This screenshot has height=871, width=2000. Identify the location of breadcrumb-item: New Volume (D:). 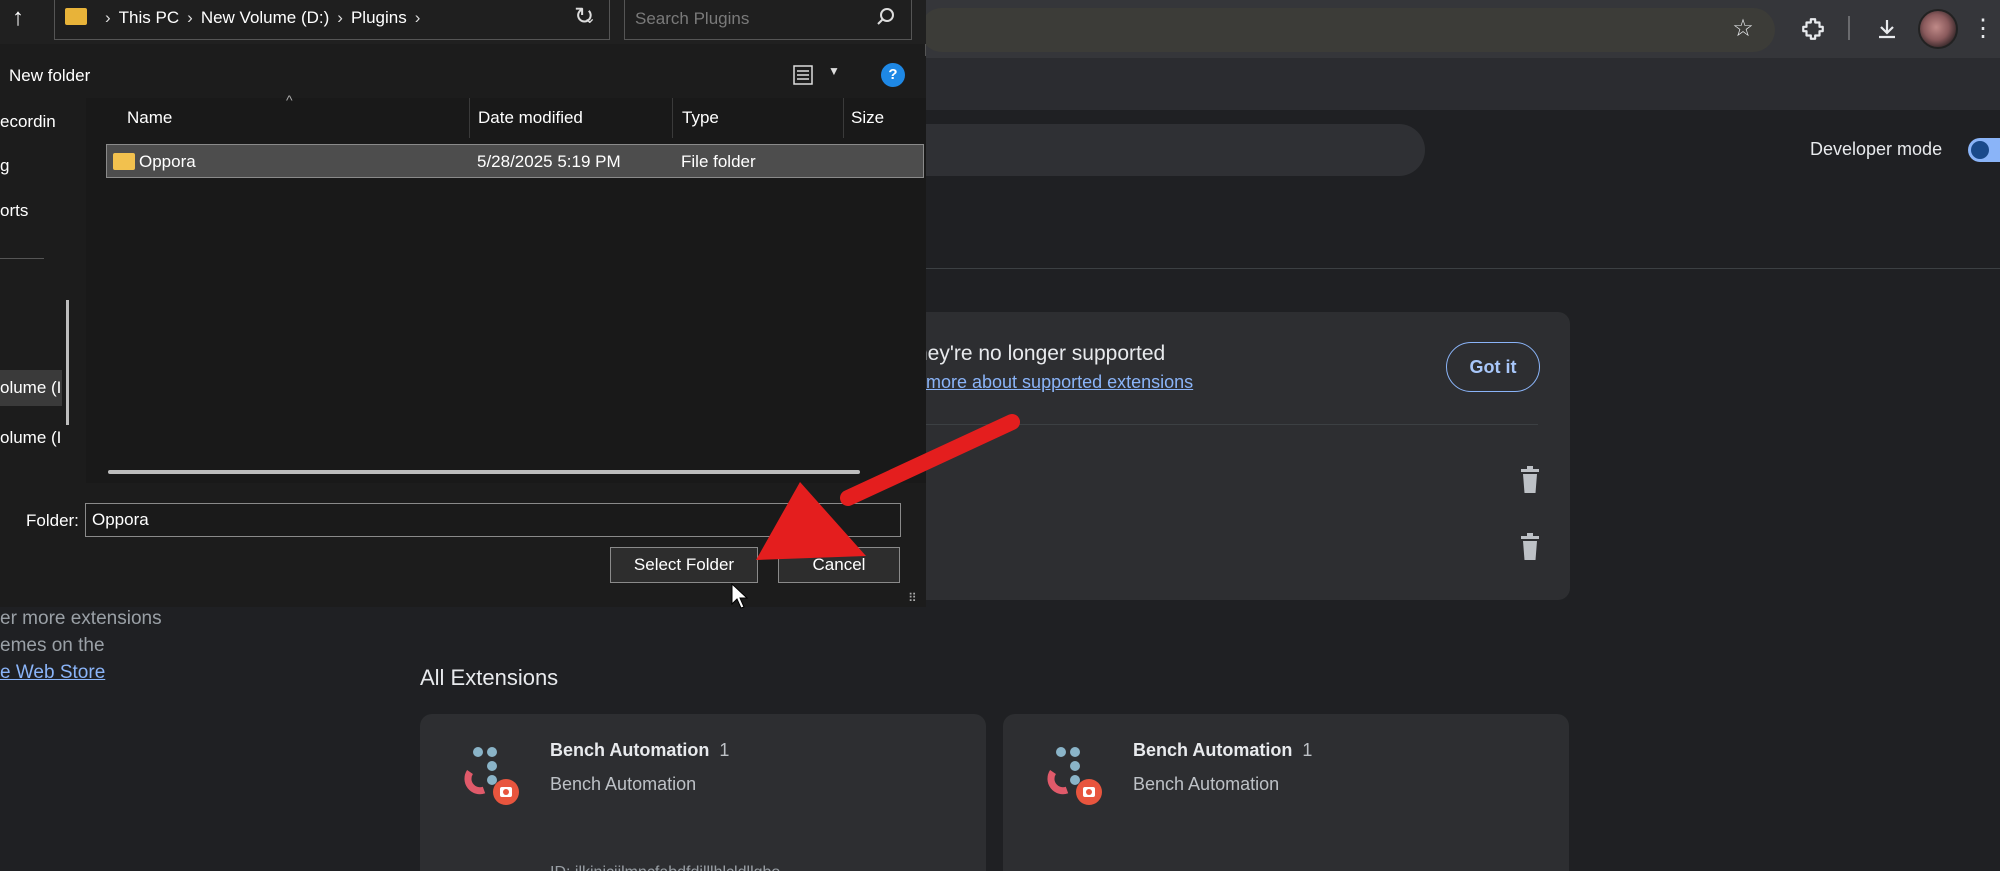
(265, 17).